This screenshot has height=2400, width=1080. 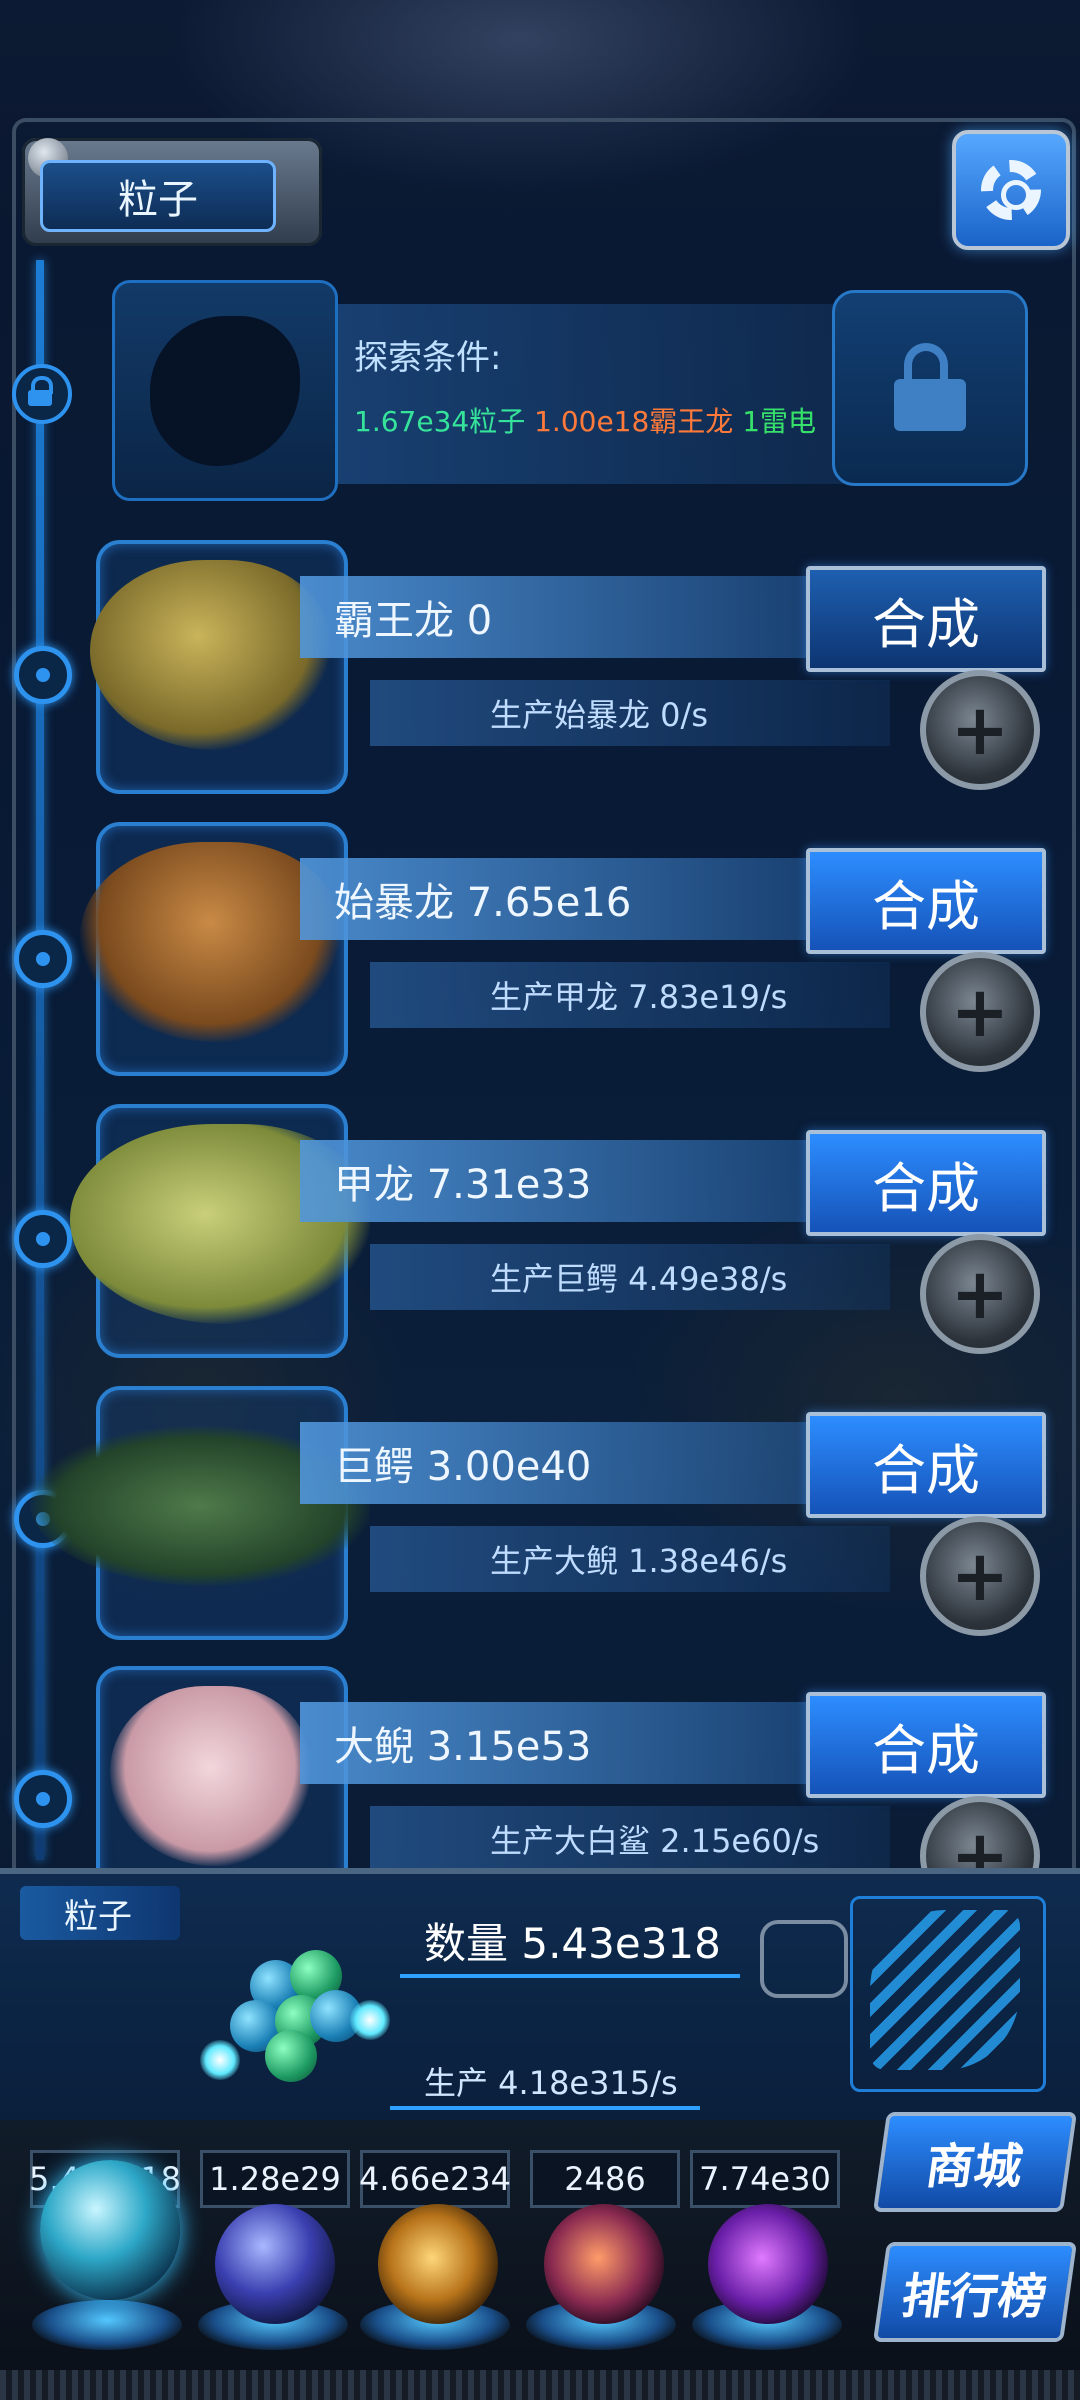 I want to click on pedestal, so click(x=107, y=2325).